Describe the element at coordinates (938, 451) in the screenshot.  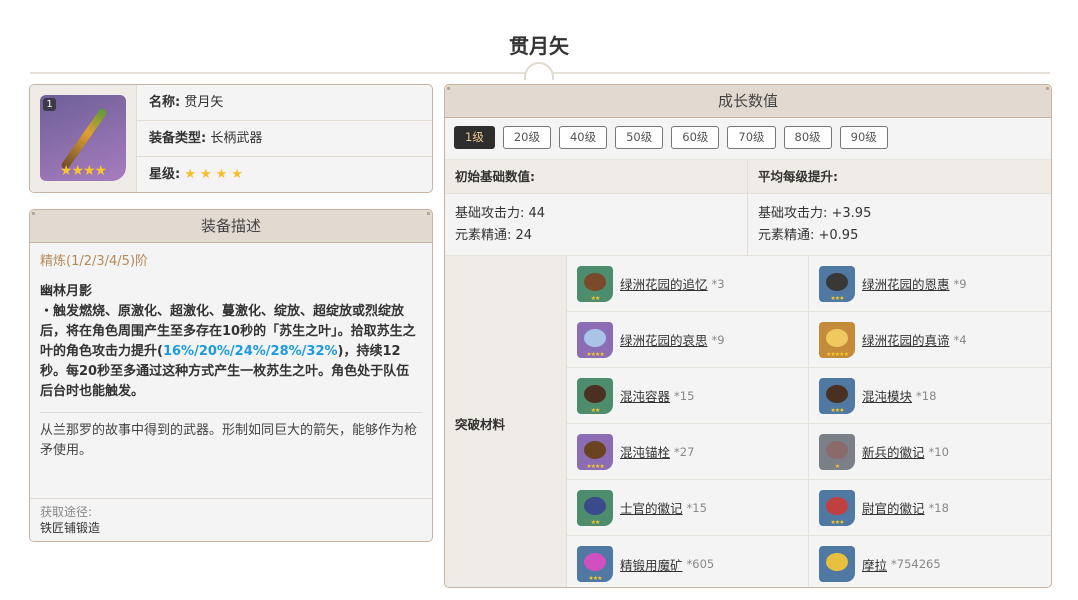
I see `material-count: *10` at that location.